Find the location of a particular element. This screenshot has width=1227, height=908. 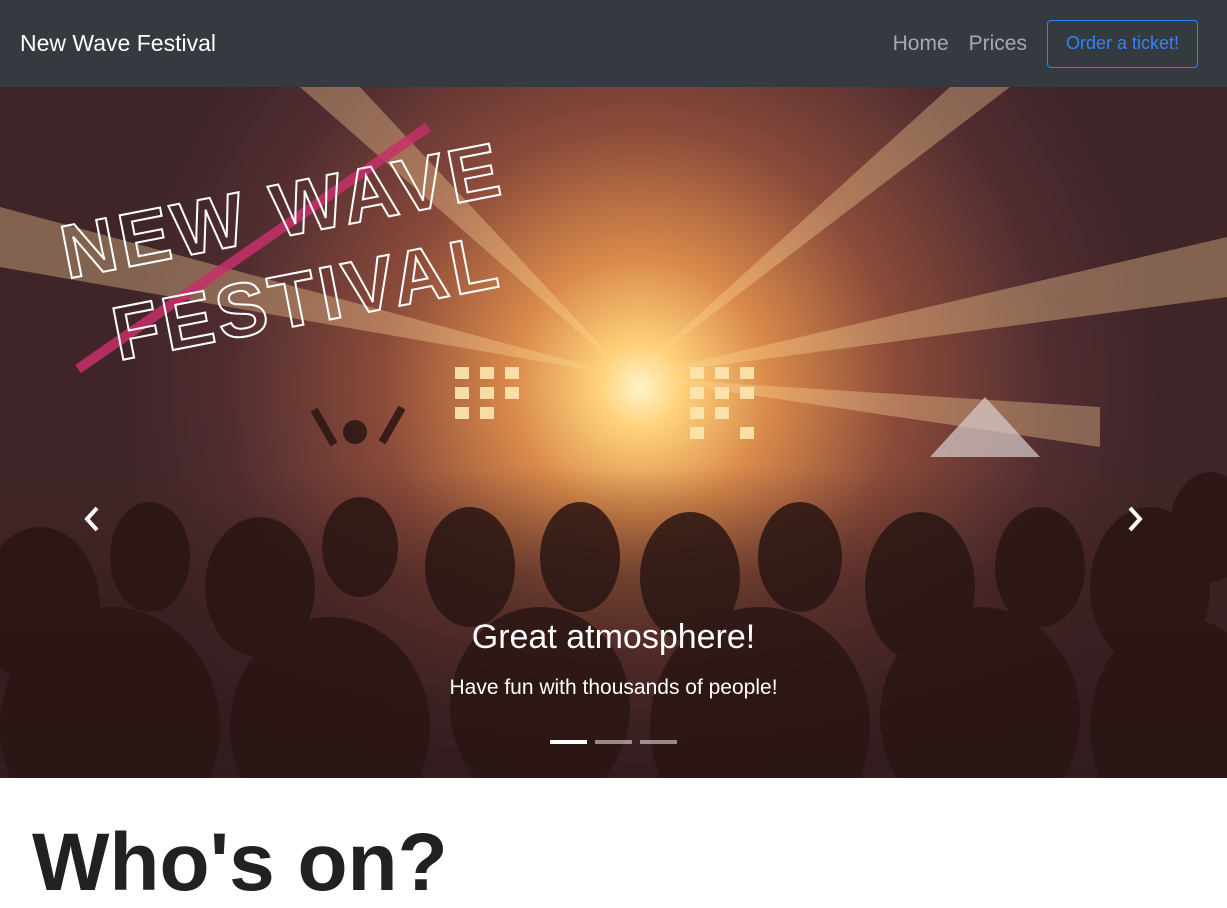

navbar-brand: New Wave Festival is located at coordinates (118, 43).